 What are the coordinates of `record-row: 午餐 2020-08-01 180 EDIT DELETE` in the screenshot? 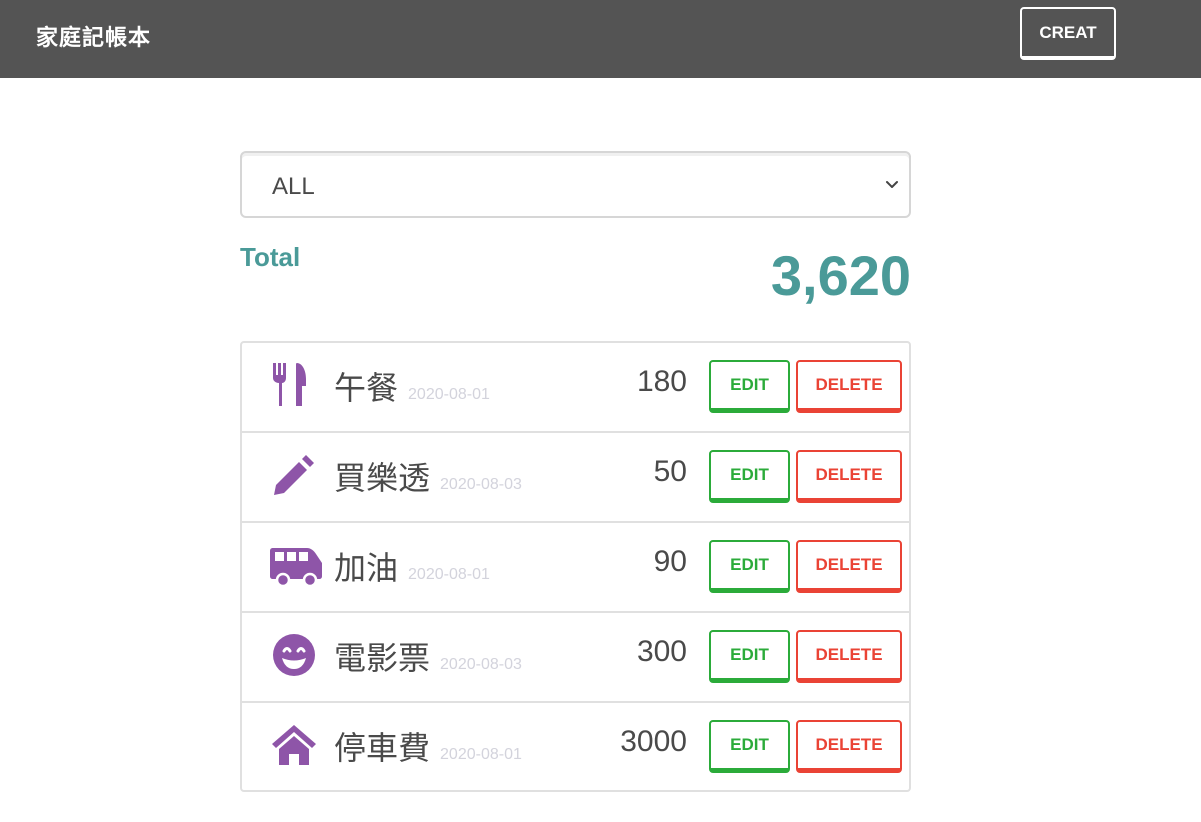 It's located at (575, 388).